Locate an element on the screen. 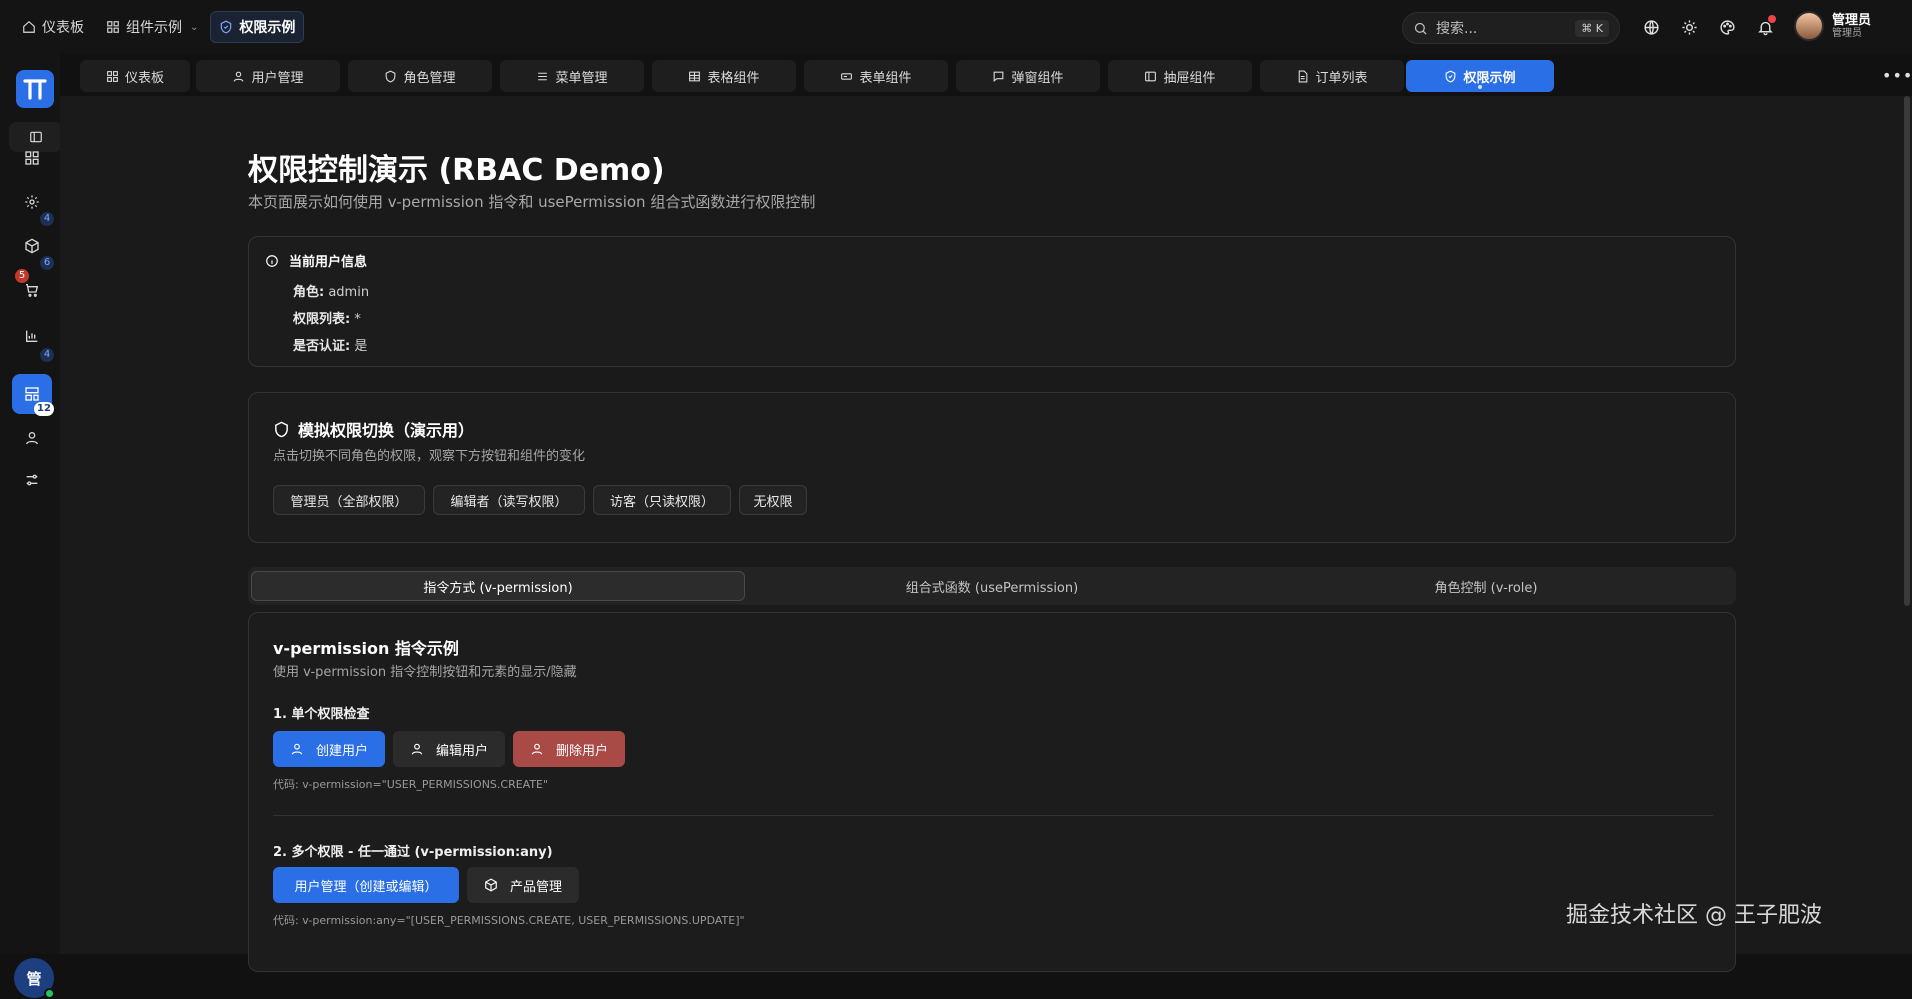 This screenshot has width=1912, height=999. tab-roles: 角色管理 is located at coordinates (420, 76).